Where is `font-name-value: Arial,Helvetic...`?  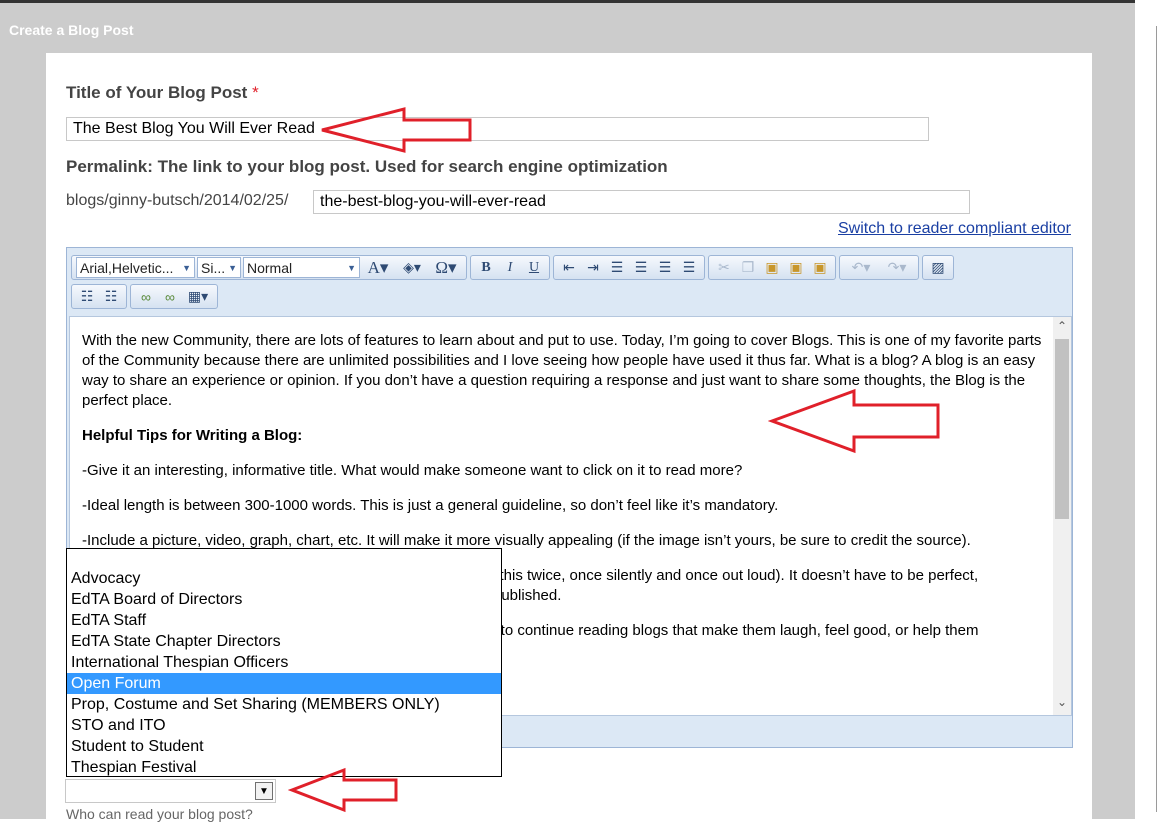
font-name-value: Arial,Helvetic... is located at coordinates (127, 267).